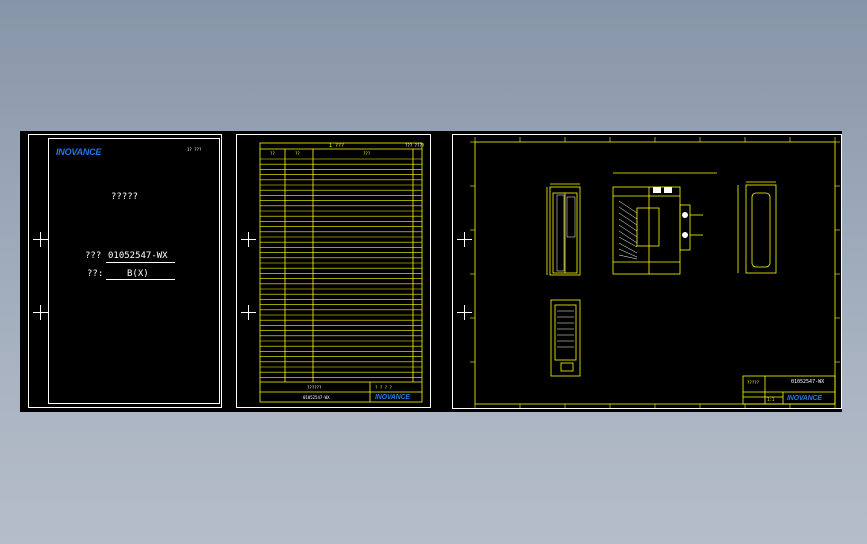  Describe the element at coordinates (341, 272) in the screenshot. I see `revision-table` at that location.